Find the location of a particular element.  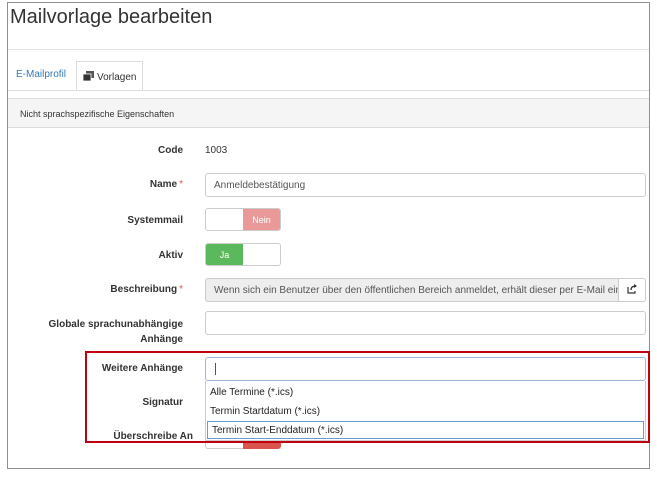

ueberschreibe-toggle-right is located at coordinates (262, 446).